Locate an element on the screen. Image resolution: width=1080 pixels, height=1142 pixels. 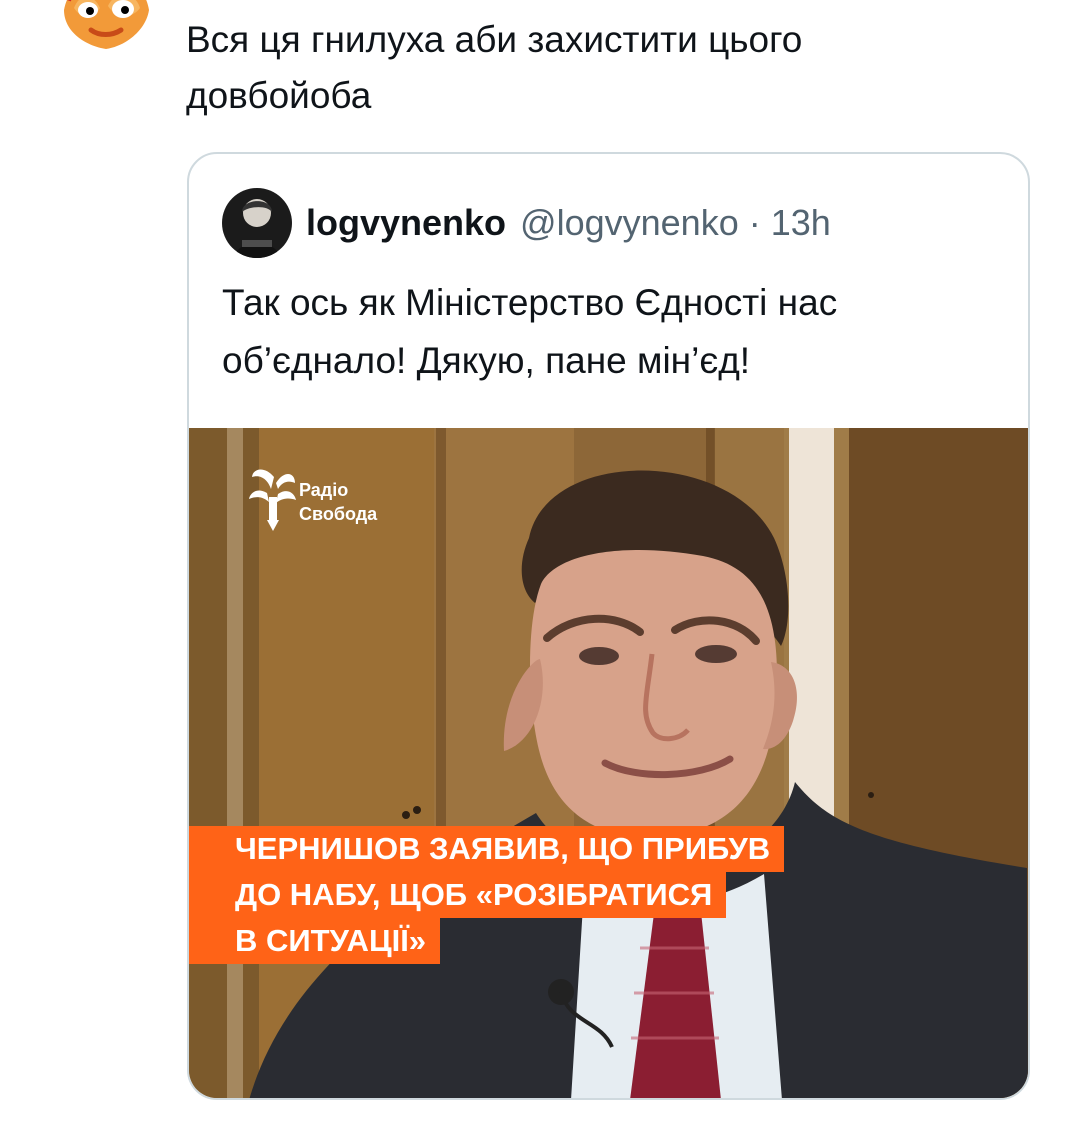
radio-svoboda-logo-text: Радіо Свобода is located at coordinates (338, 502).